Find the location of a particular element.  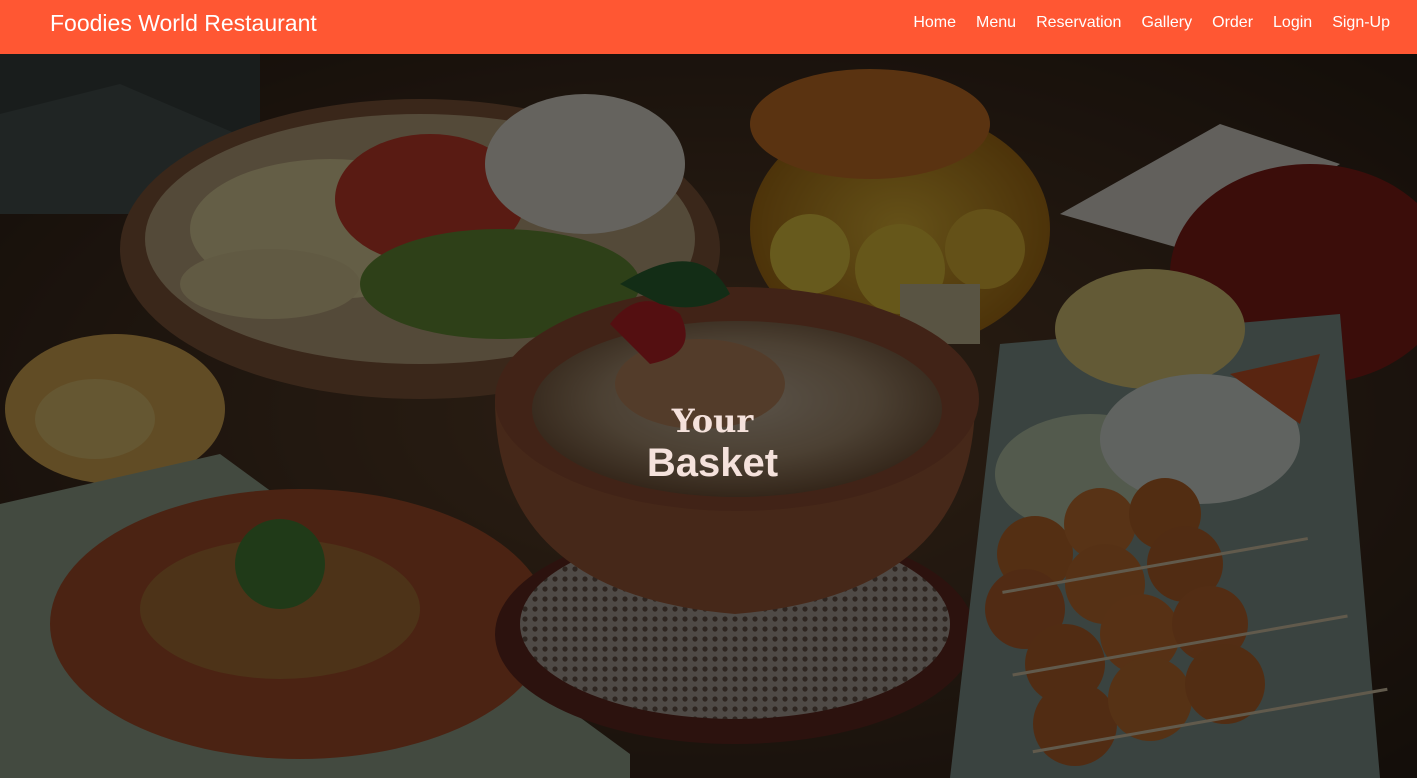

nav-item-gallery: Gallery is located at coordinates (1166, 23).